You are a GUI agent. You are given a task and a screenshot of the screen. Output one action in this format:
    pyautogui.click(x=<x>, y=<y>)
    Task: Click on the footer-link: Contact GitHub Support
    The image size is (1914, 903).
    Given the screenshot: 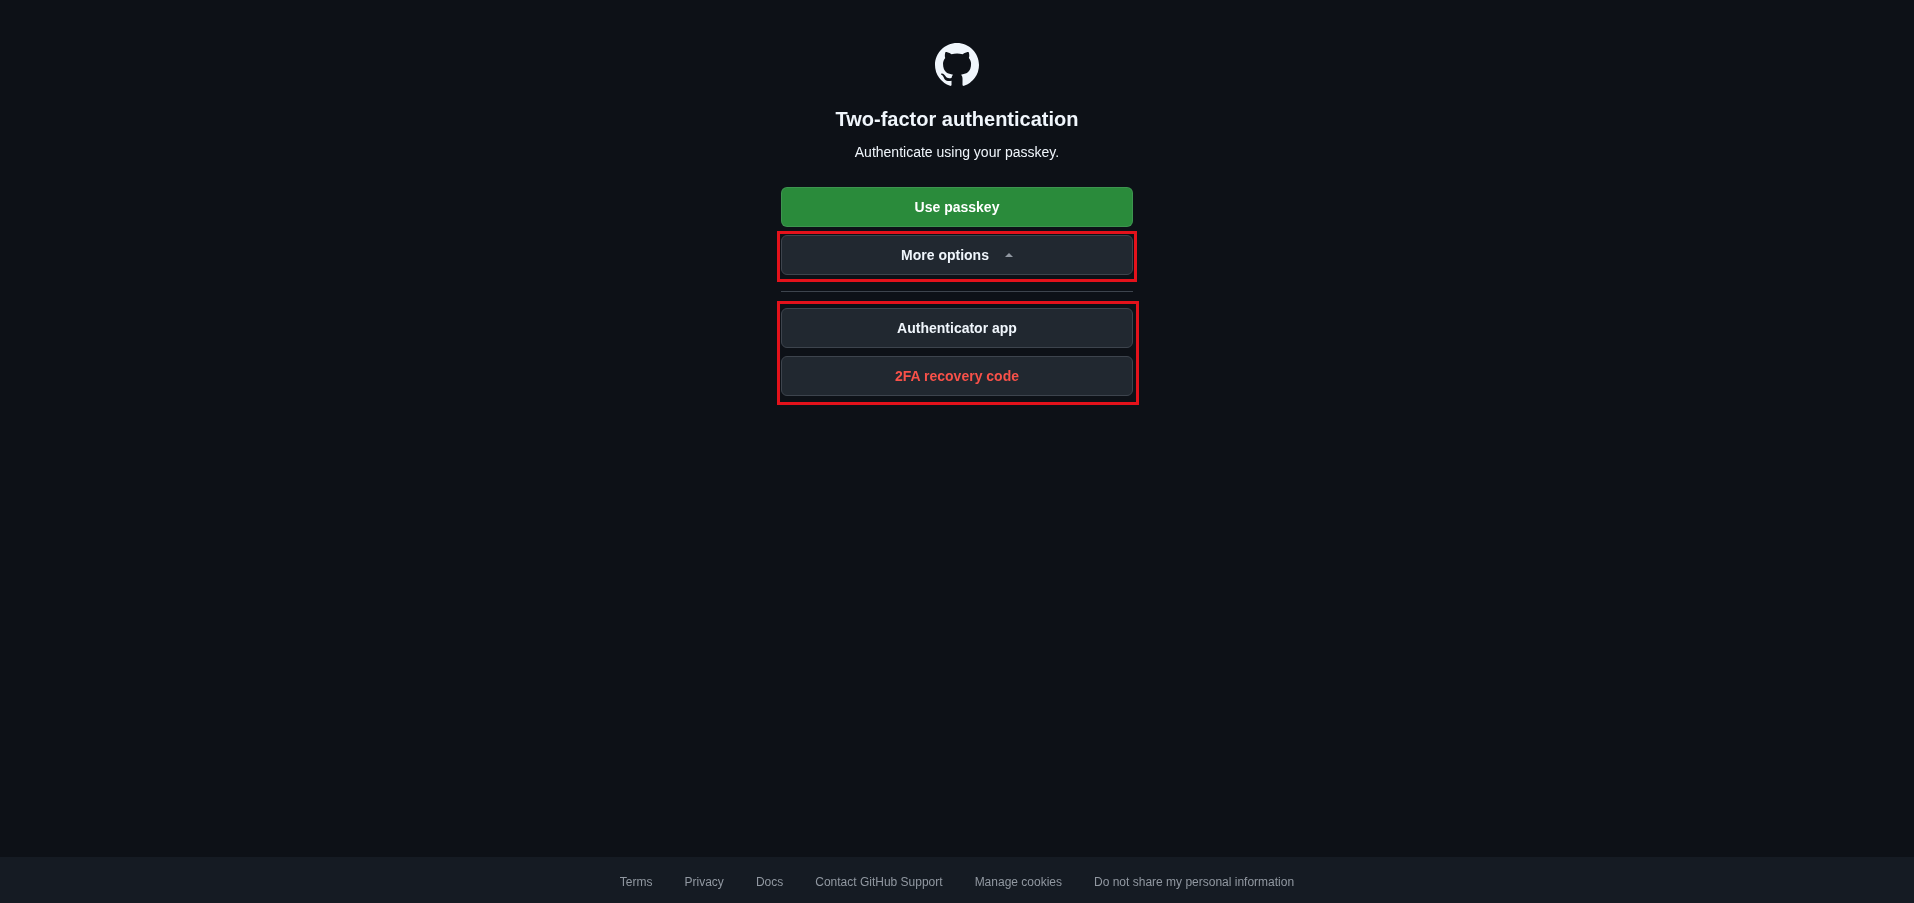 What is the action you would take?
    pyautogui.click(x=879, y=882)
    